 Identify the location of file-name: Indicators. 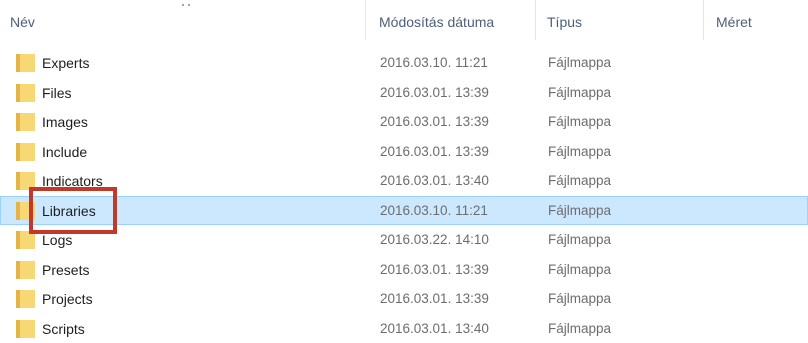
(72, 181).